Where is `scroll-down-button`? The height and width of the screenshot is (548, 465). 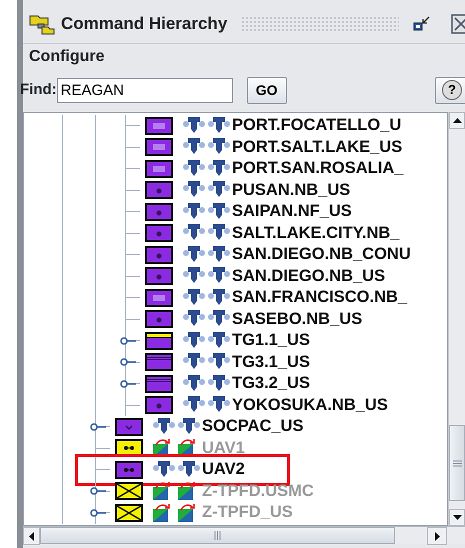
scroll-down-button is located at coordinates (457, 517).